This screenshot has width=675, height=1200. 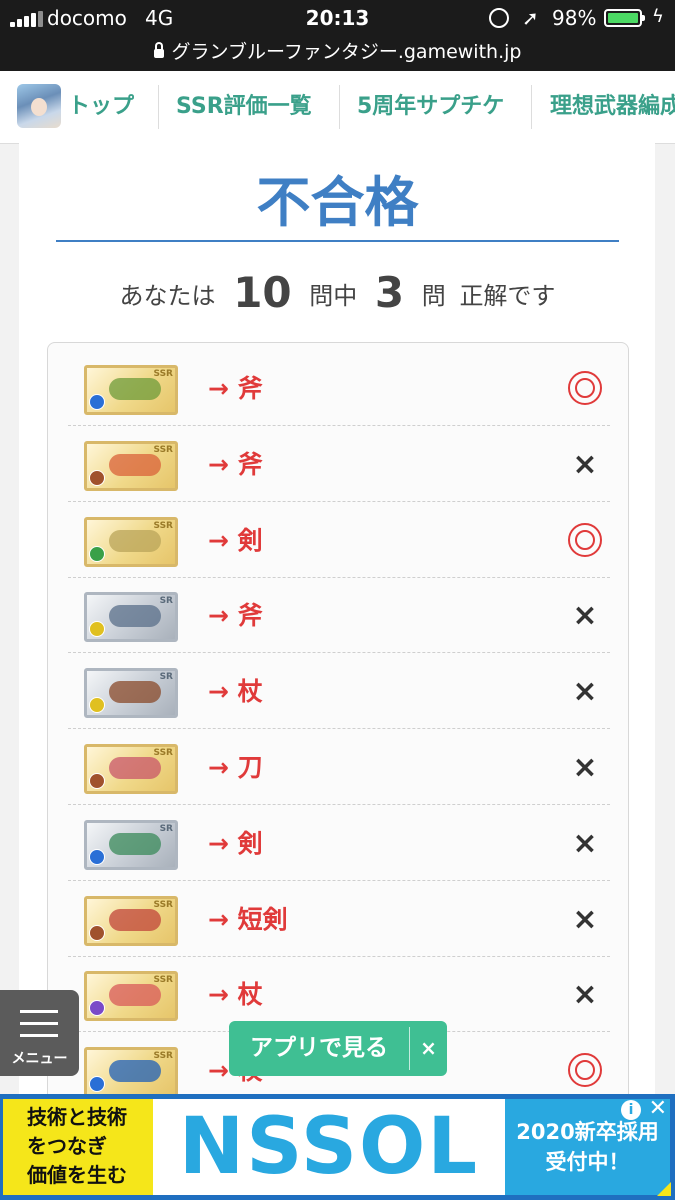 What do you see at coordinates (333, 296) in the screenshot?
I see `score-mid1: 問中` at bounding box center [333, 296].